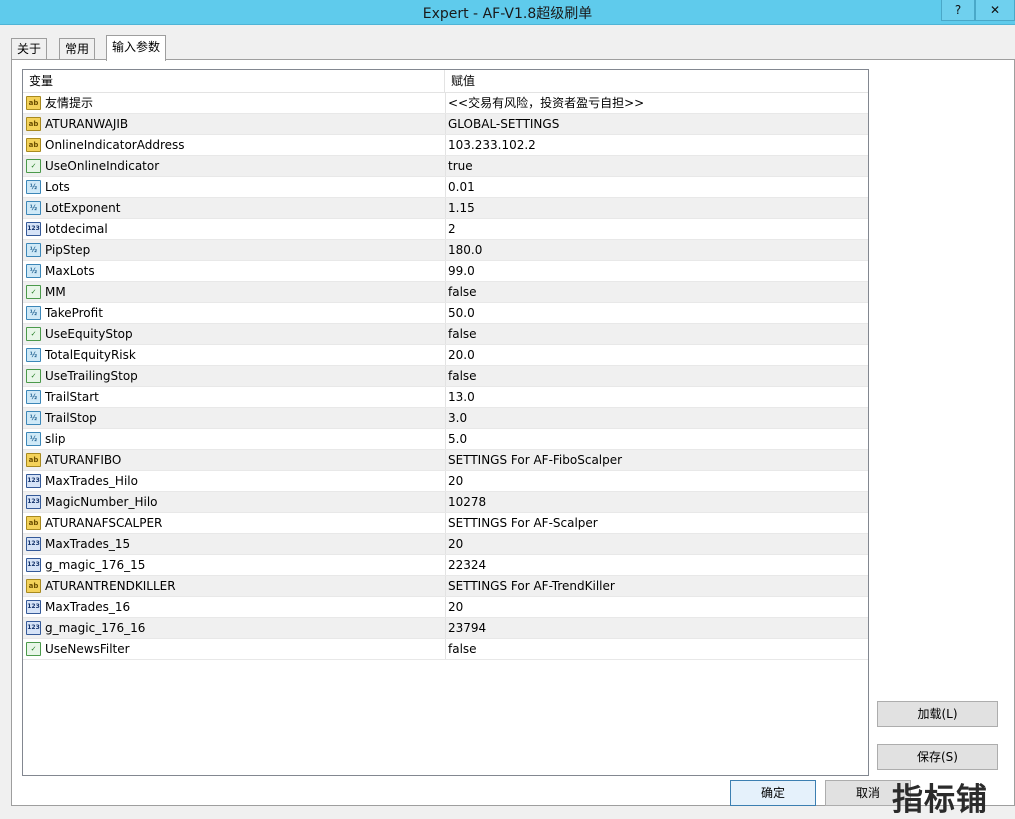  I want to click on load-button: 加载(L), so click(937, 714).